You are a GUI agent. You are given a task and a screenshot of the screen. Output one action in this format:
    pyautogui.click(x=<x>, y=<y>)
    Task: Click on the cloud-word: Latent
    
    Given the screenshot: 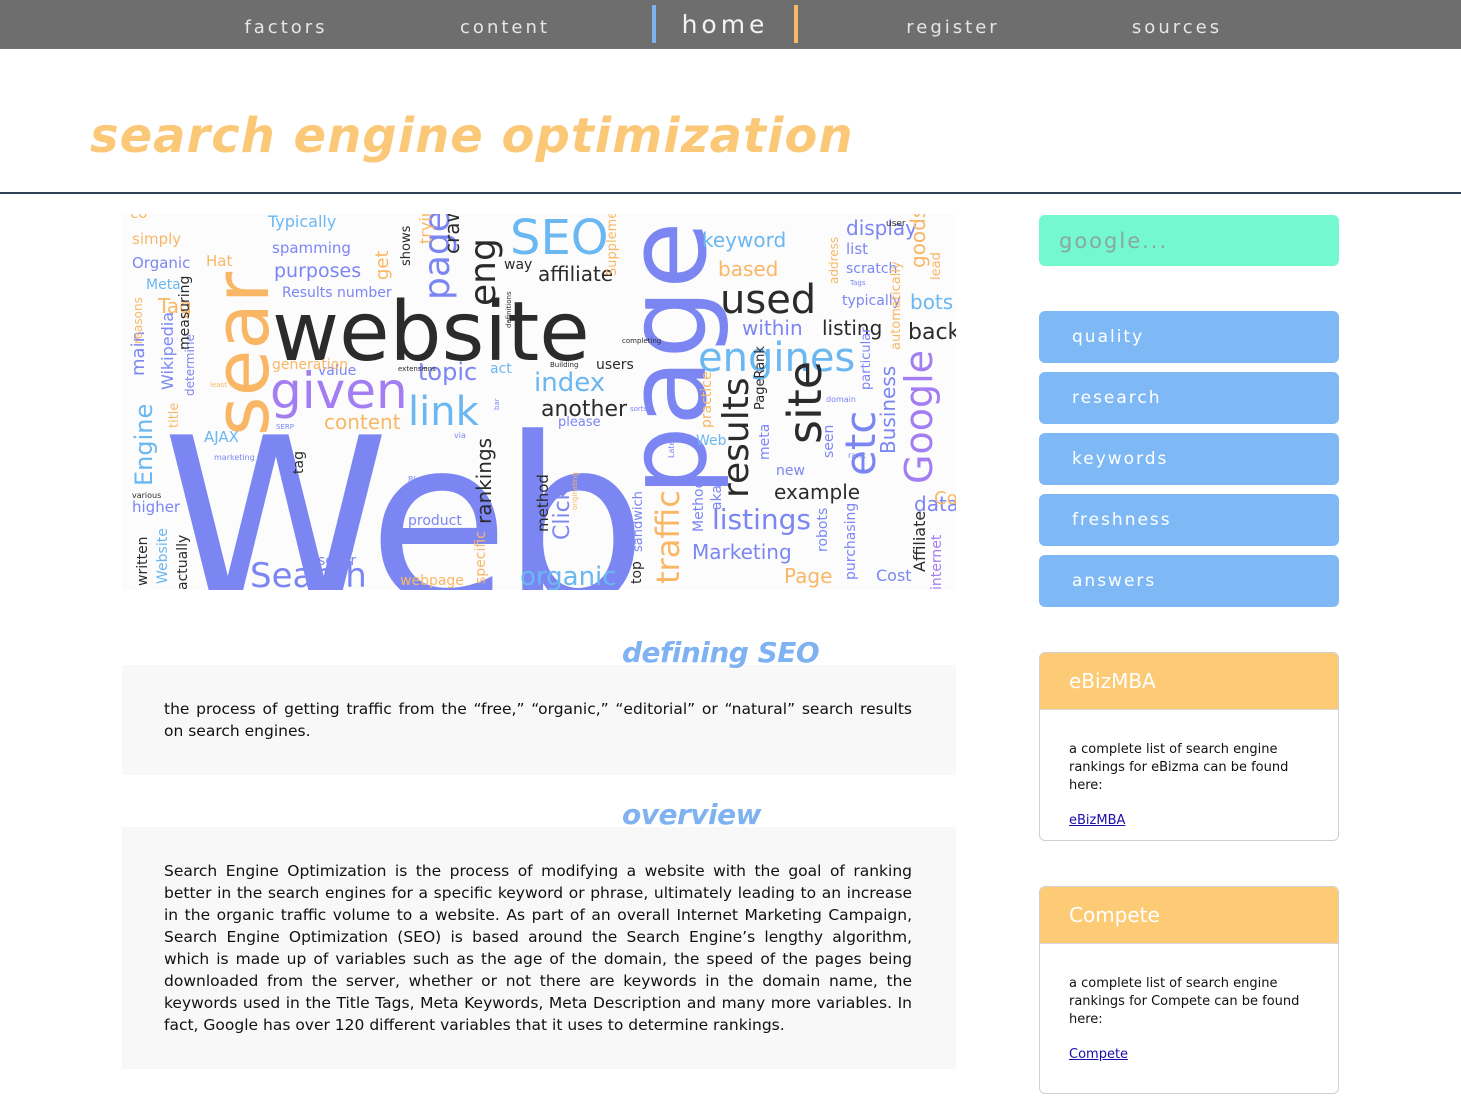 What is the action you would take?
    pyautogui.click(x=671, y=445)
    